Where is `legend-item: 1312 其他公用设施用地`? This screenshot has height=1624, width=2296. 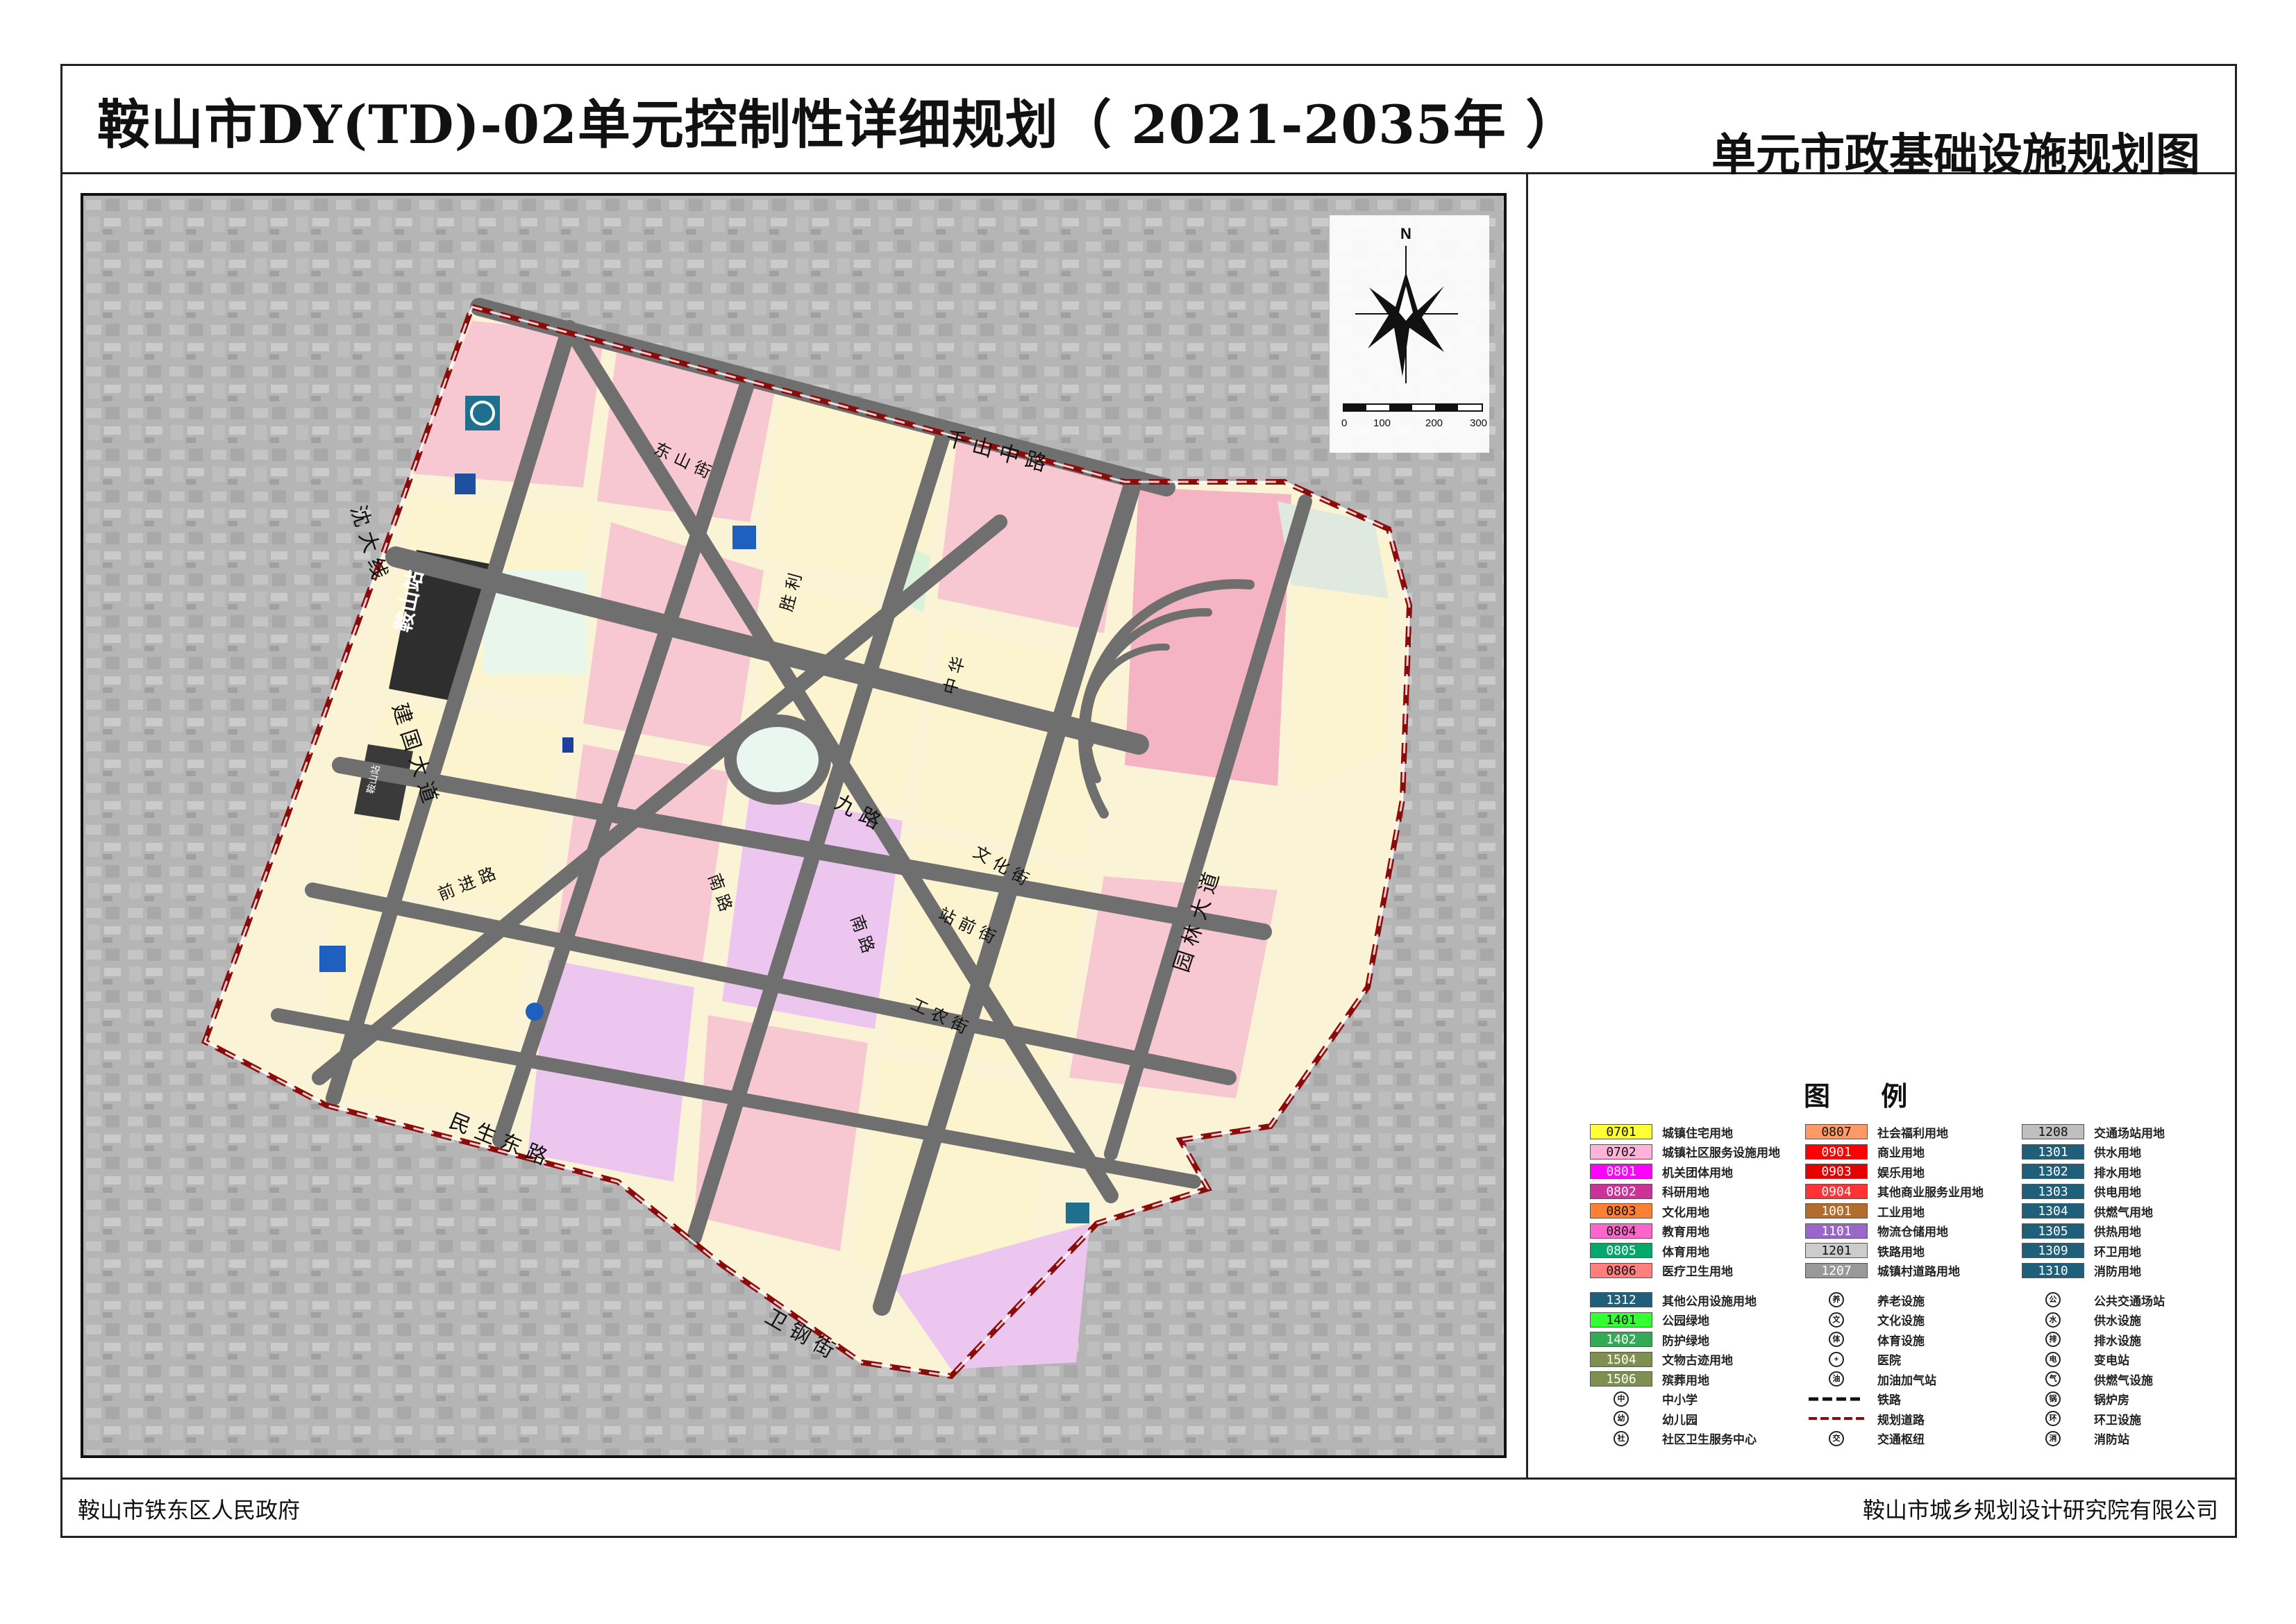 legend-item: 1312 其他公用设施用地 is located at coordinates (1673, 1300).